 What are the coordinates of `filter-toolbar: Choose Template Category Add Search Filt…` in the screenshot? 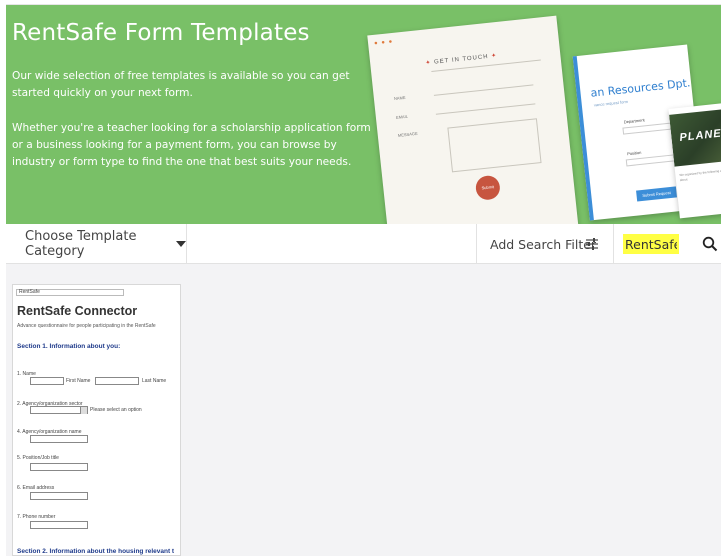 It's located at (363, 244).